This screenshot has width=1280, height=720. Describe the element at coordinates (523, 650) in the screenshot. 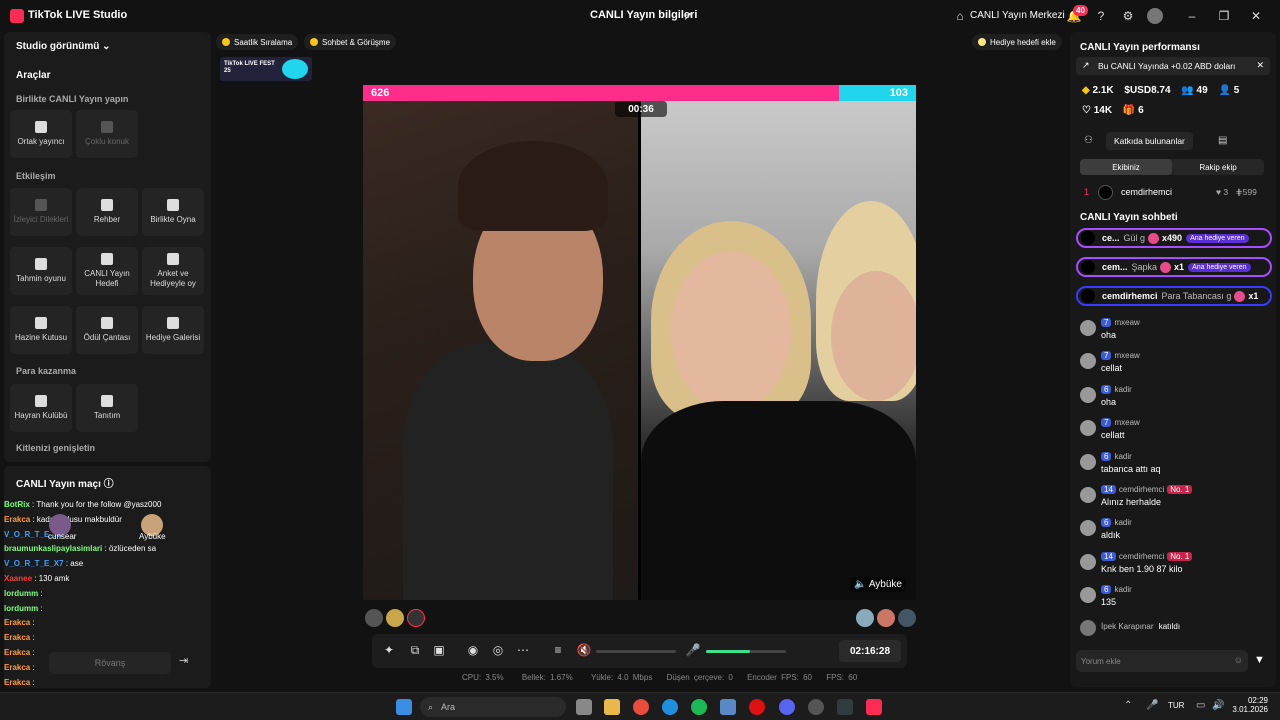

I see `more-icon: ⋯` at that location.